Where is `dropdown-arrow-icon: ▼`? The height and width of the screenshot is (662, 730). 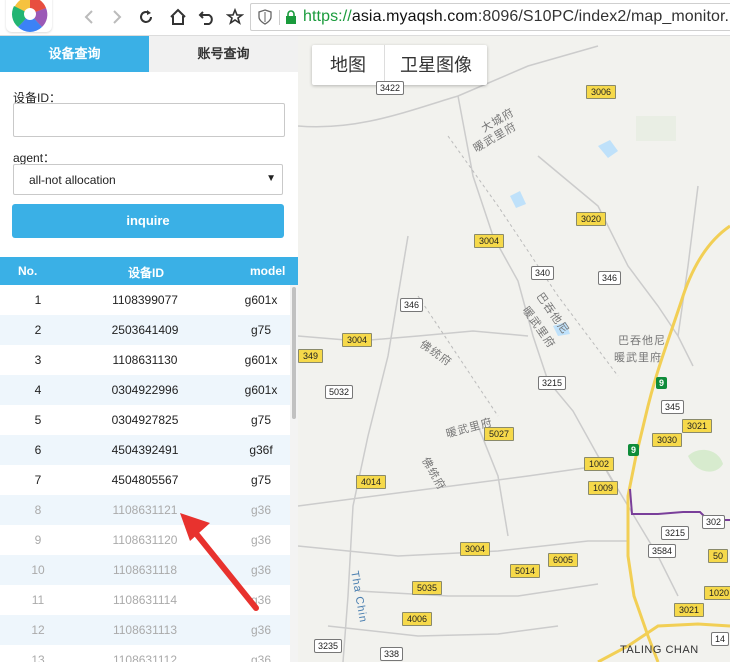
dropdown-arrow-icon: ▼ is located at coordinates (271, 178).